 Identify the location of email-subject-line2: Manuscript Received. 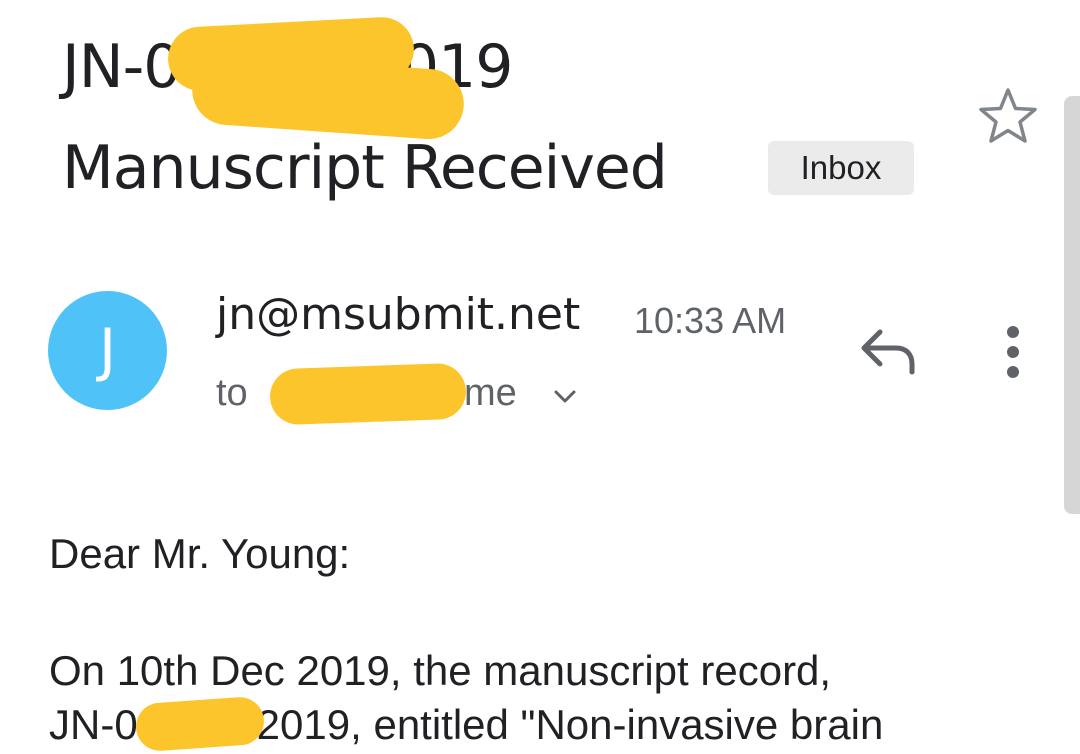
(365, 168).